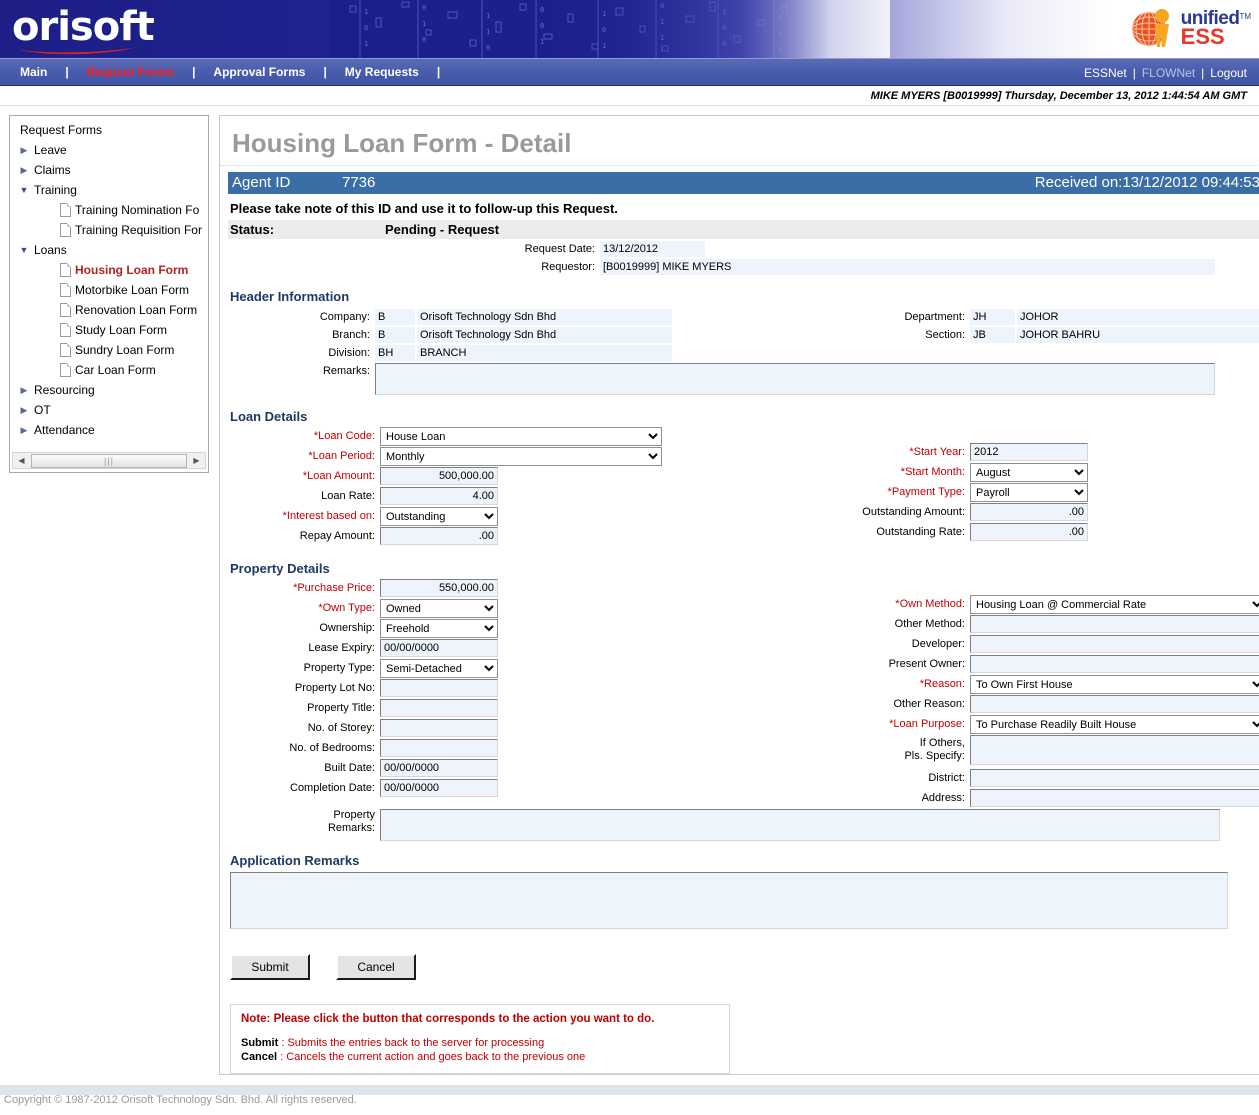 This screenshot has height=1115, width=1259. I want to click on no-of-bedrooms-input, so click(439, 748).